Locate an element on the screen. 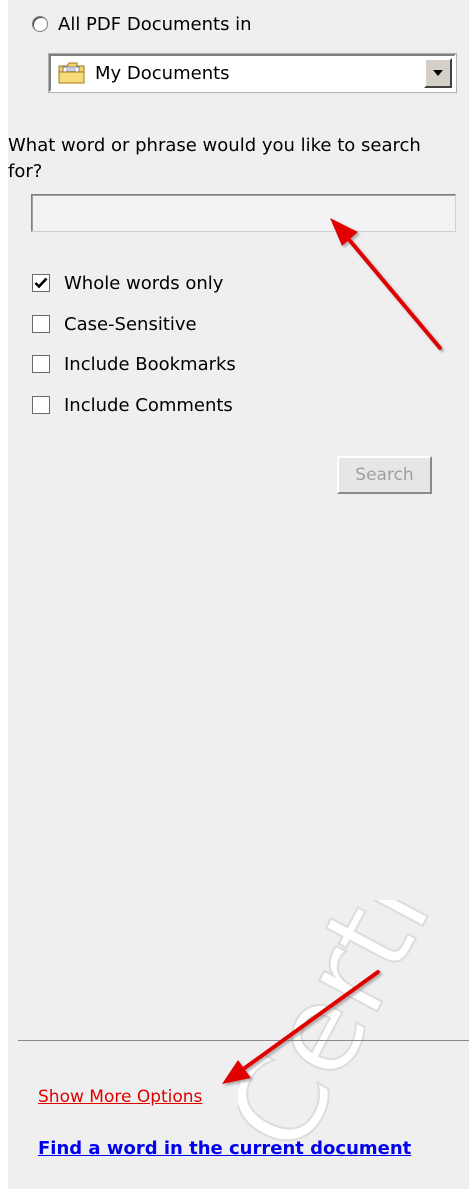 The width and height of the screenshot is (469, 1189). panel-left-edge is located at coordinates (4, 594).